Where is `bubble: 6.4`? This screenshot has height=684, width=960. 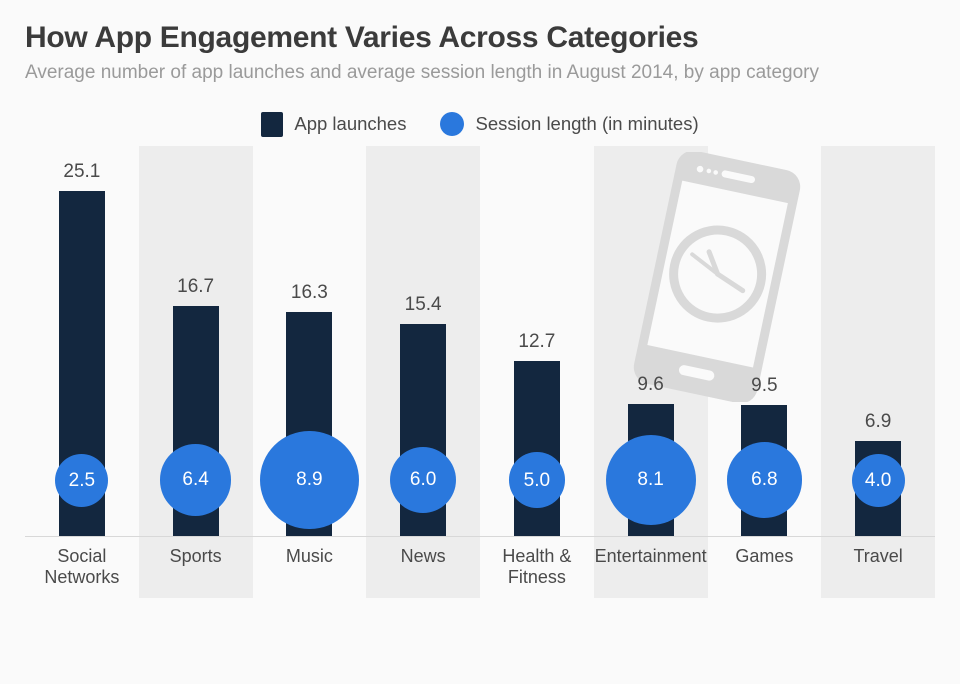
bubble: 6.4 is located at coordinates (196, 480).